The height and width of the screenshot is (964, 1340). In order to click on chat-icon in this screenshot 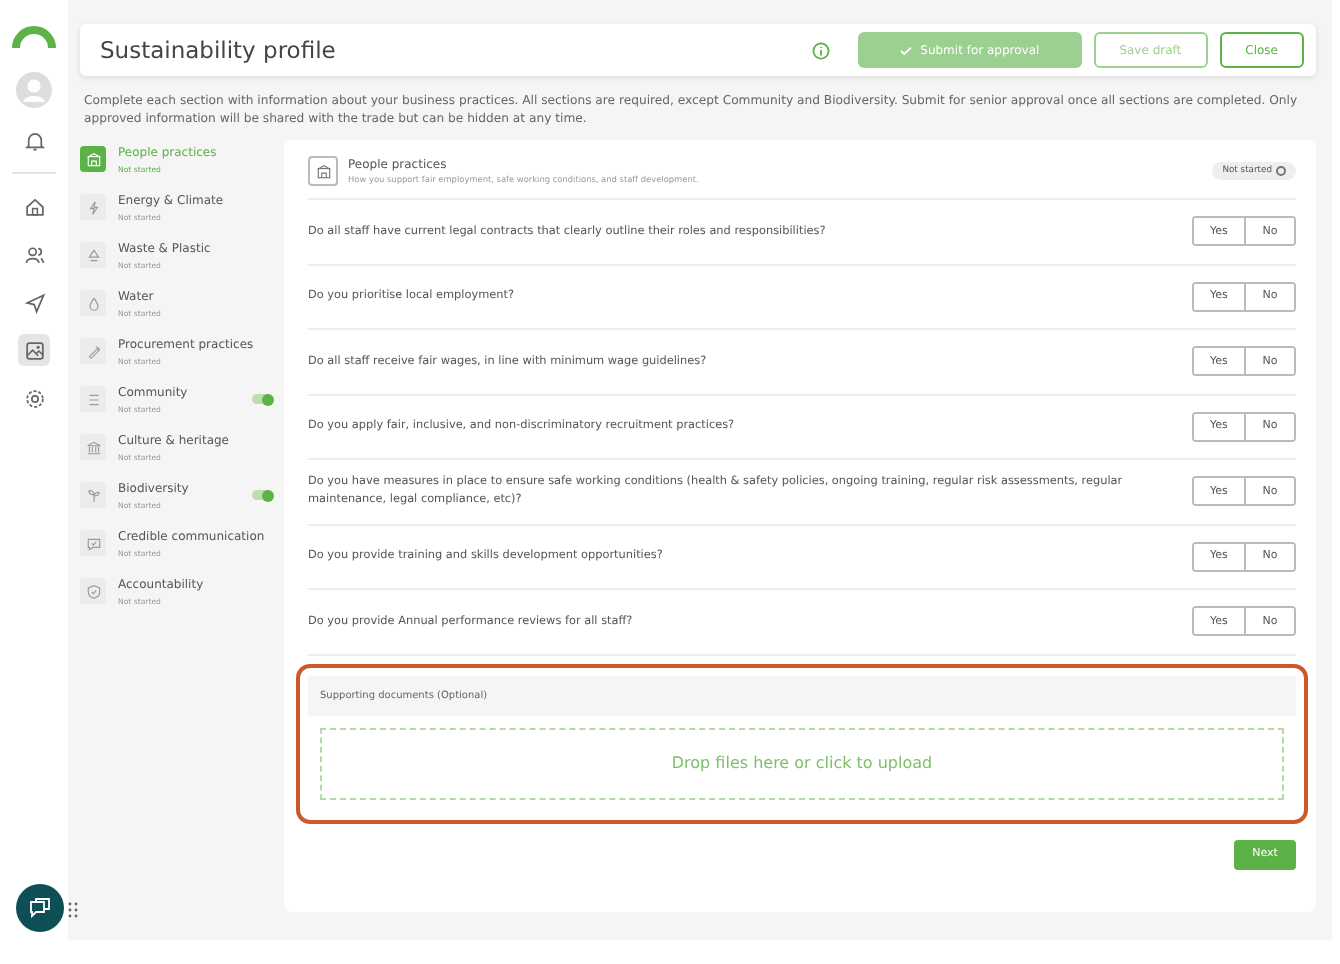, I will do `click(40, 908)`.